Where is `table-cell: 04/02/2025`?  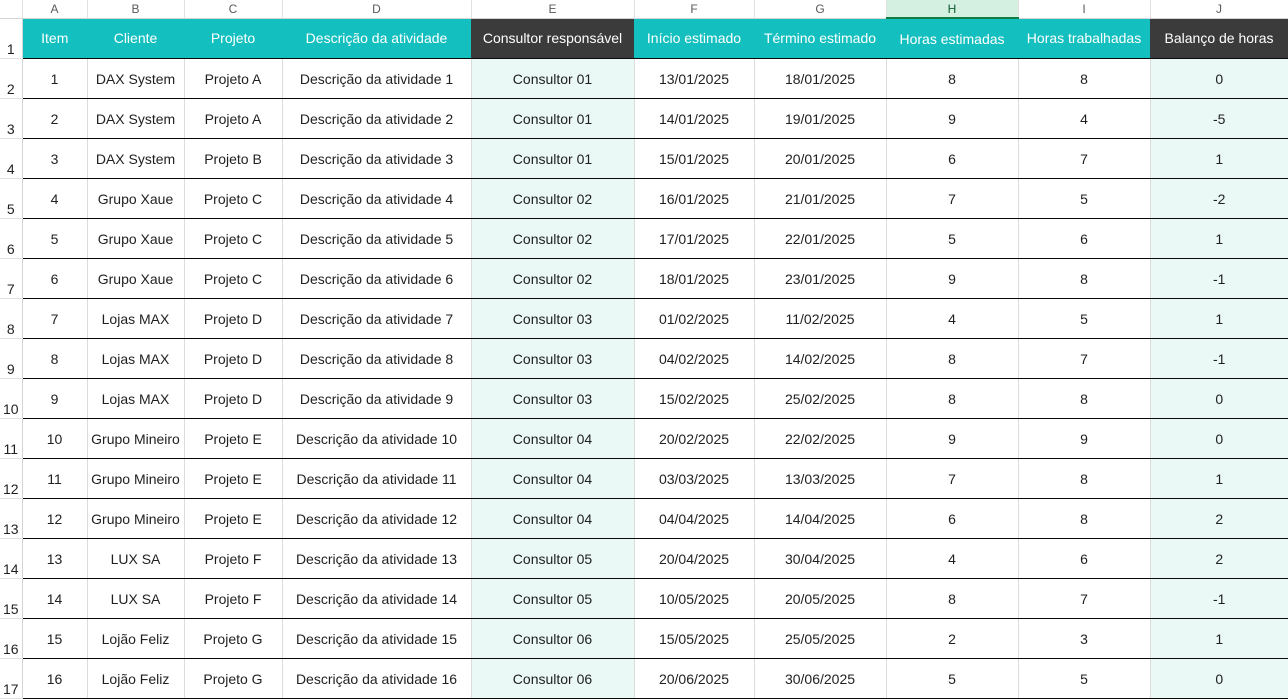 table-cell: 04/02/2025 is located at coordinates (693, 358).